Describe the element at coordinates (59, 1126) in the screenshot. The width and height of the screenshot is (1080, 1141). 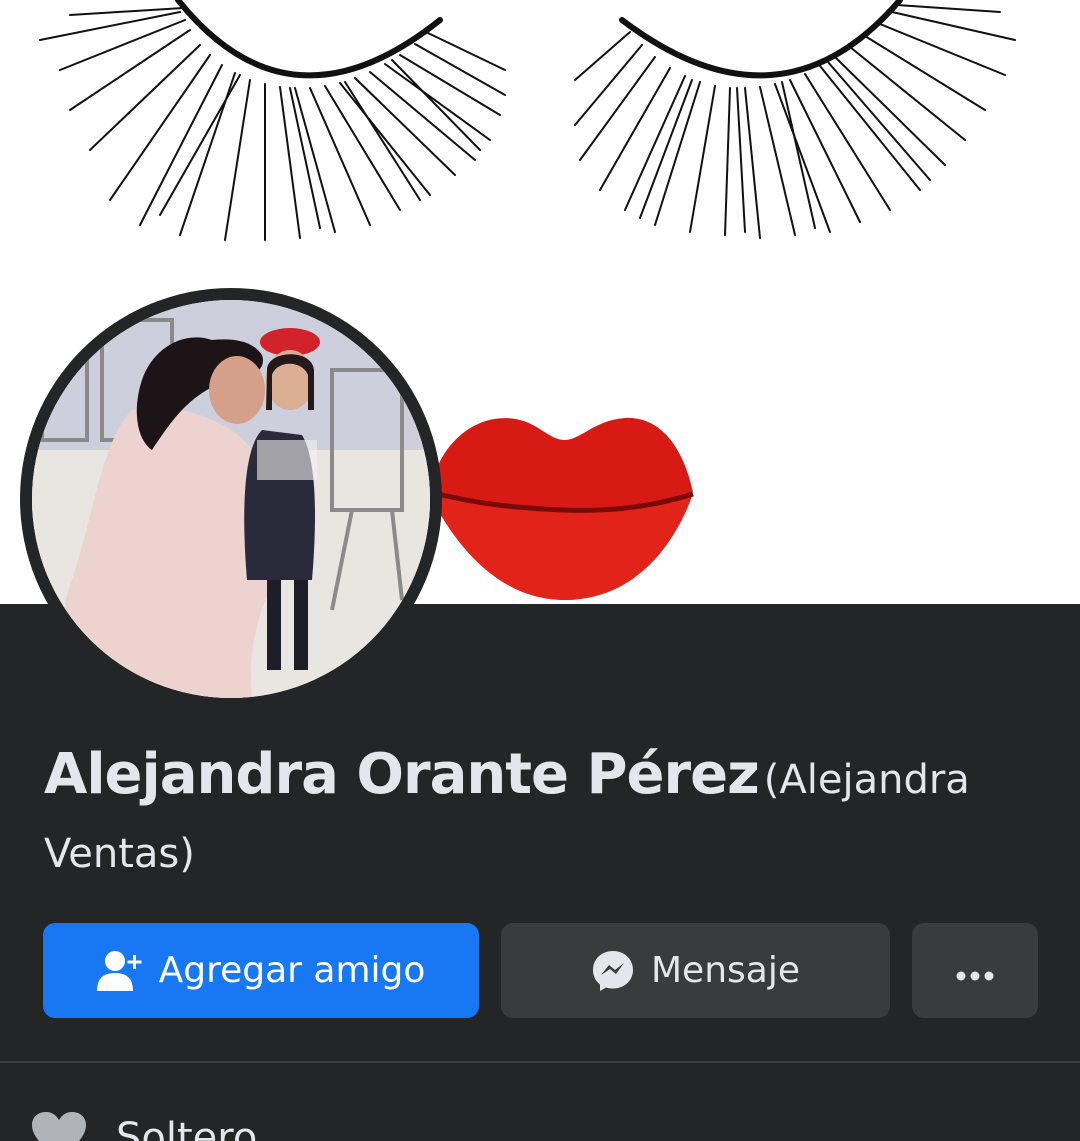
I see `heart-icon` at that location.